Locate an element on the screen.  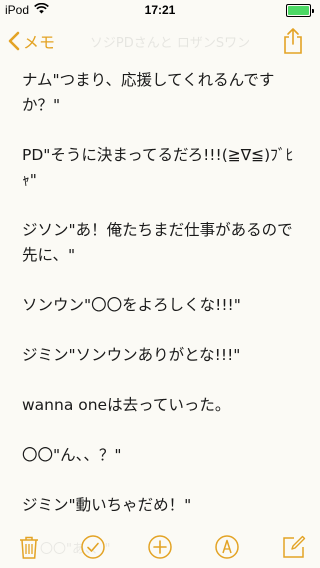
add-icon is located at coordinates (160, 547).